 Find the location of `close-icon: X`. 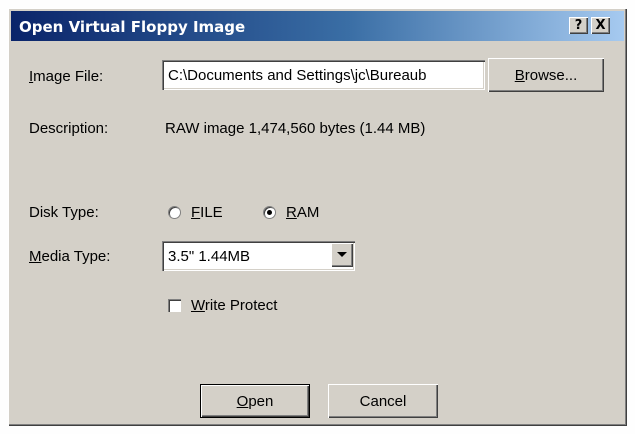

close-icon: X is located at coordinates (600, 25).